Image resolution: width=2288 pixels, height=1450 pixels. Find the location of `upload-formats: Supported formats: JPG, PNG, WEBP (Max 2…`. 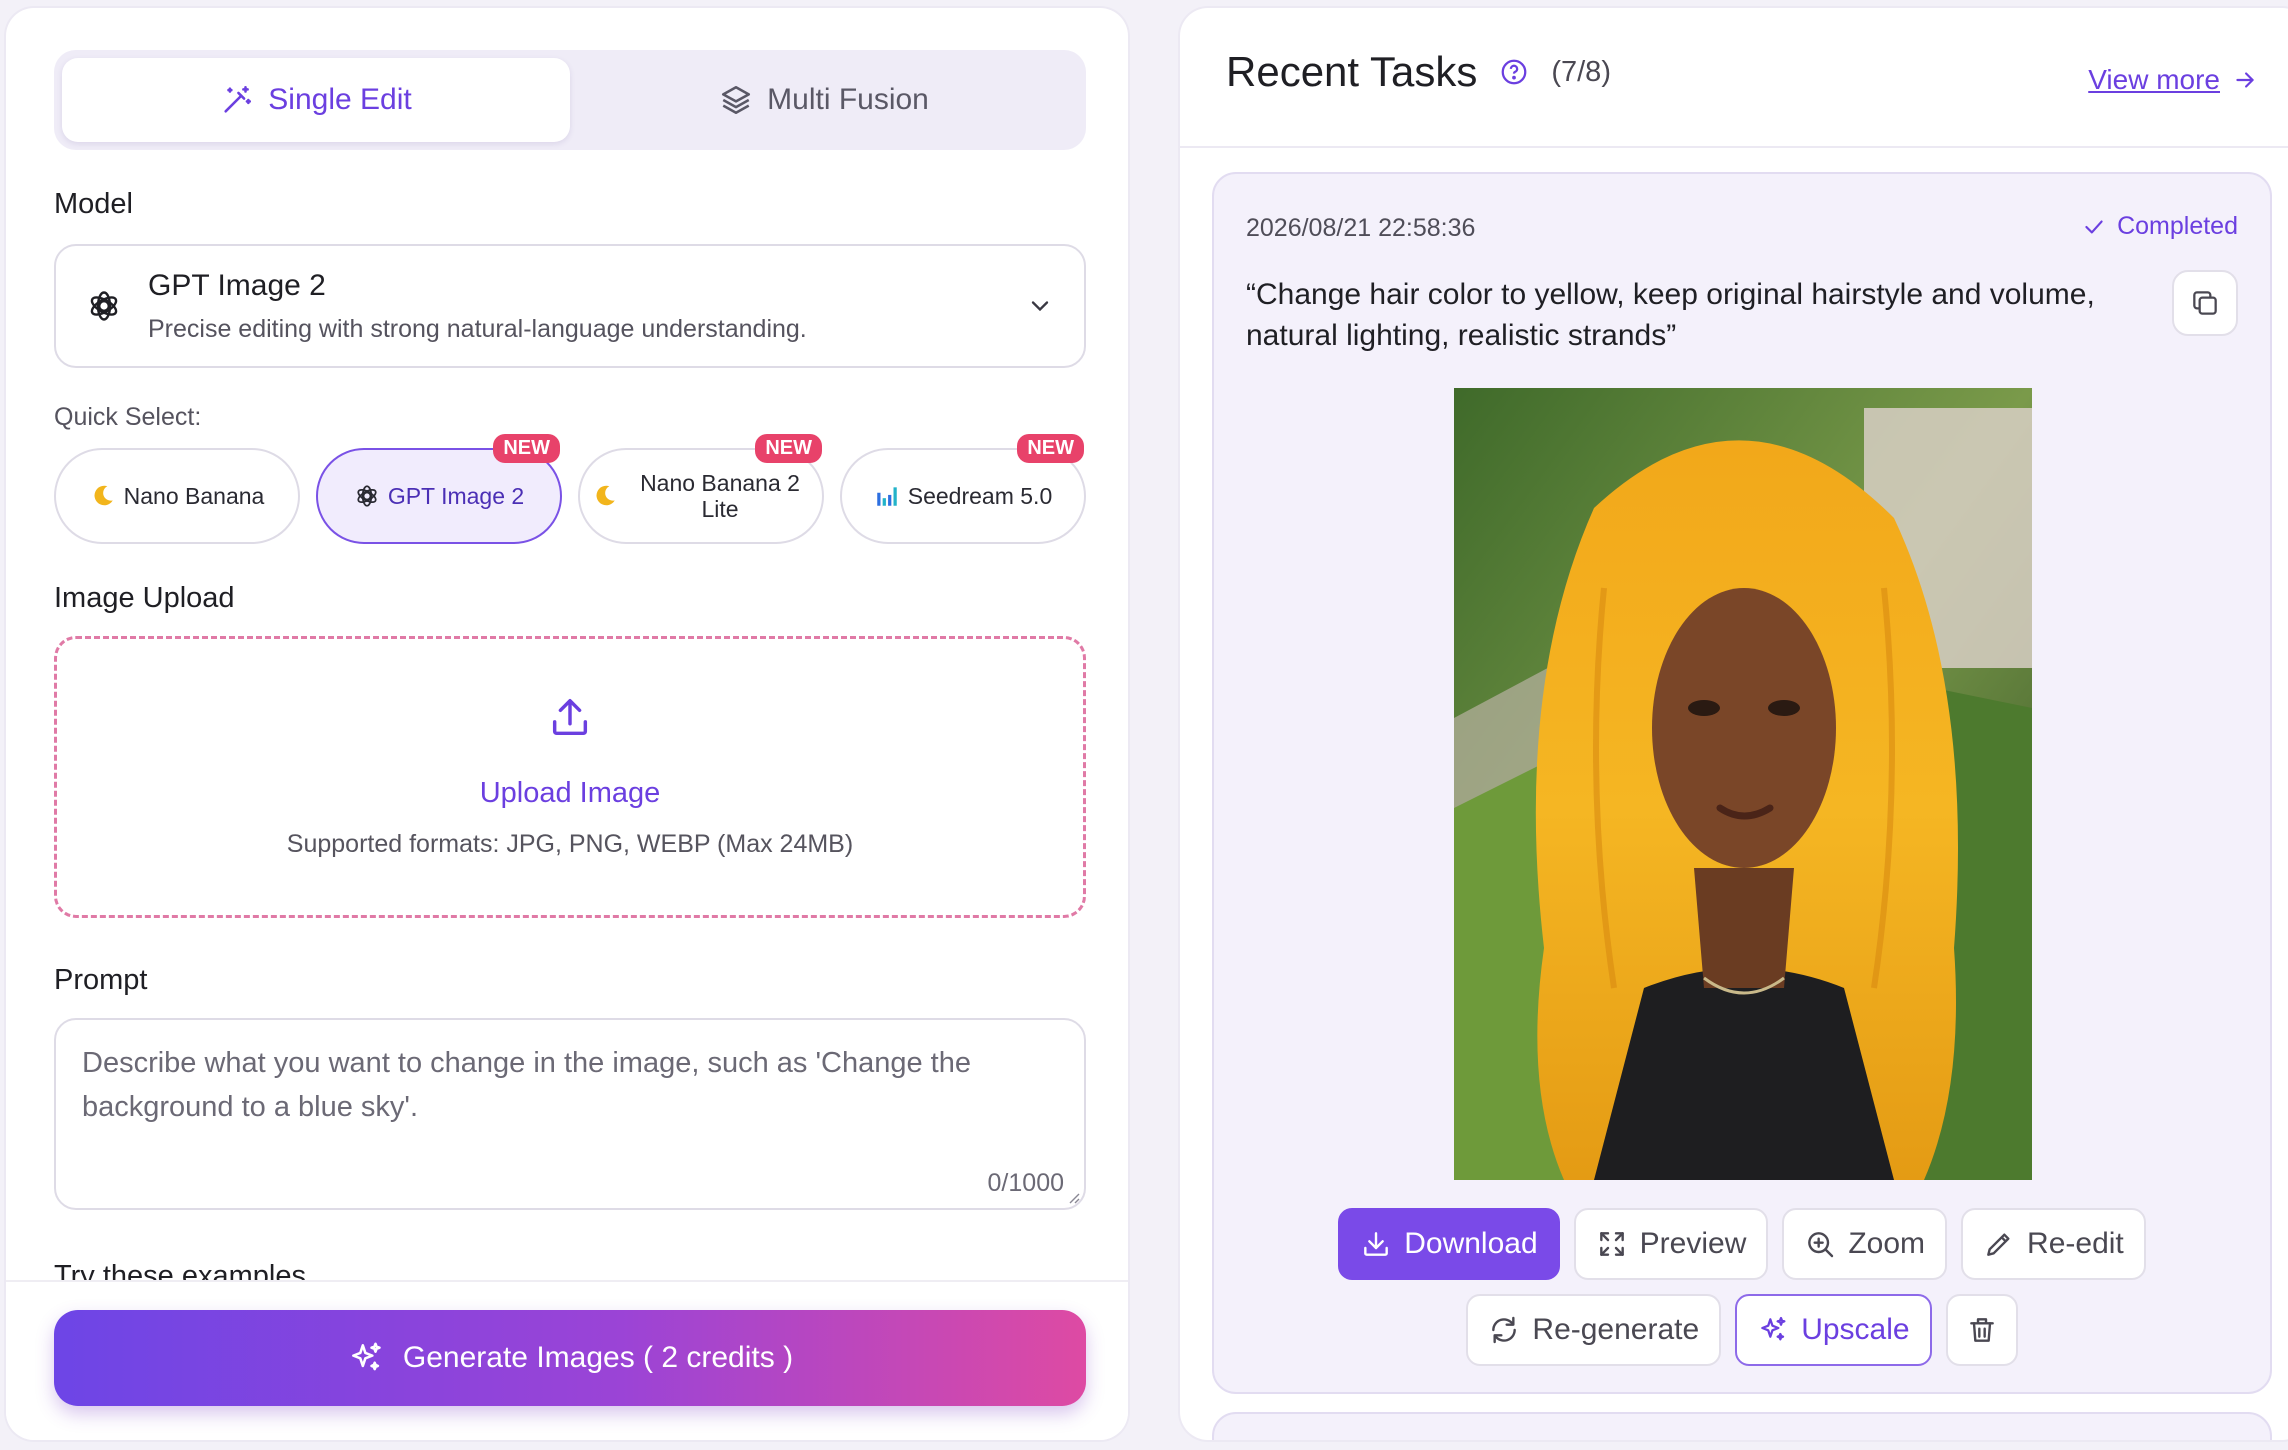

upload-formats: Supported formats: JPG, PNG, WEBP (Max 2… is located at coordinates (570, 844).